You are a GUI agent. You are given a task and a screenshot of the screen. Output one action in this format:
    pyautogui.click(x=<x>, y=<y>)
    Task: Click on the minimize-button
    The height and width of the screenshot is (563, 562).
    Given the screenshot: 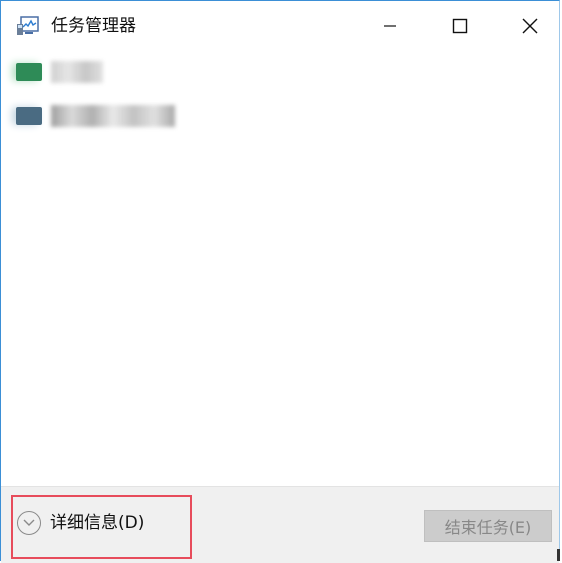 What is the action you would take?
    pyautogui.click(x=390, y=26)
    